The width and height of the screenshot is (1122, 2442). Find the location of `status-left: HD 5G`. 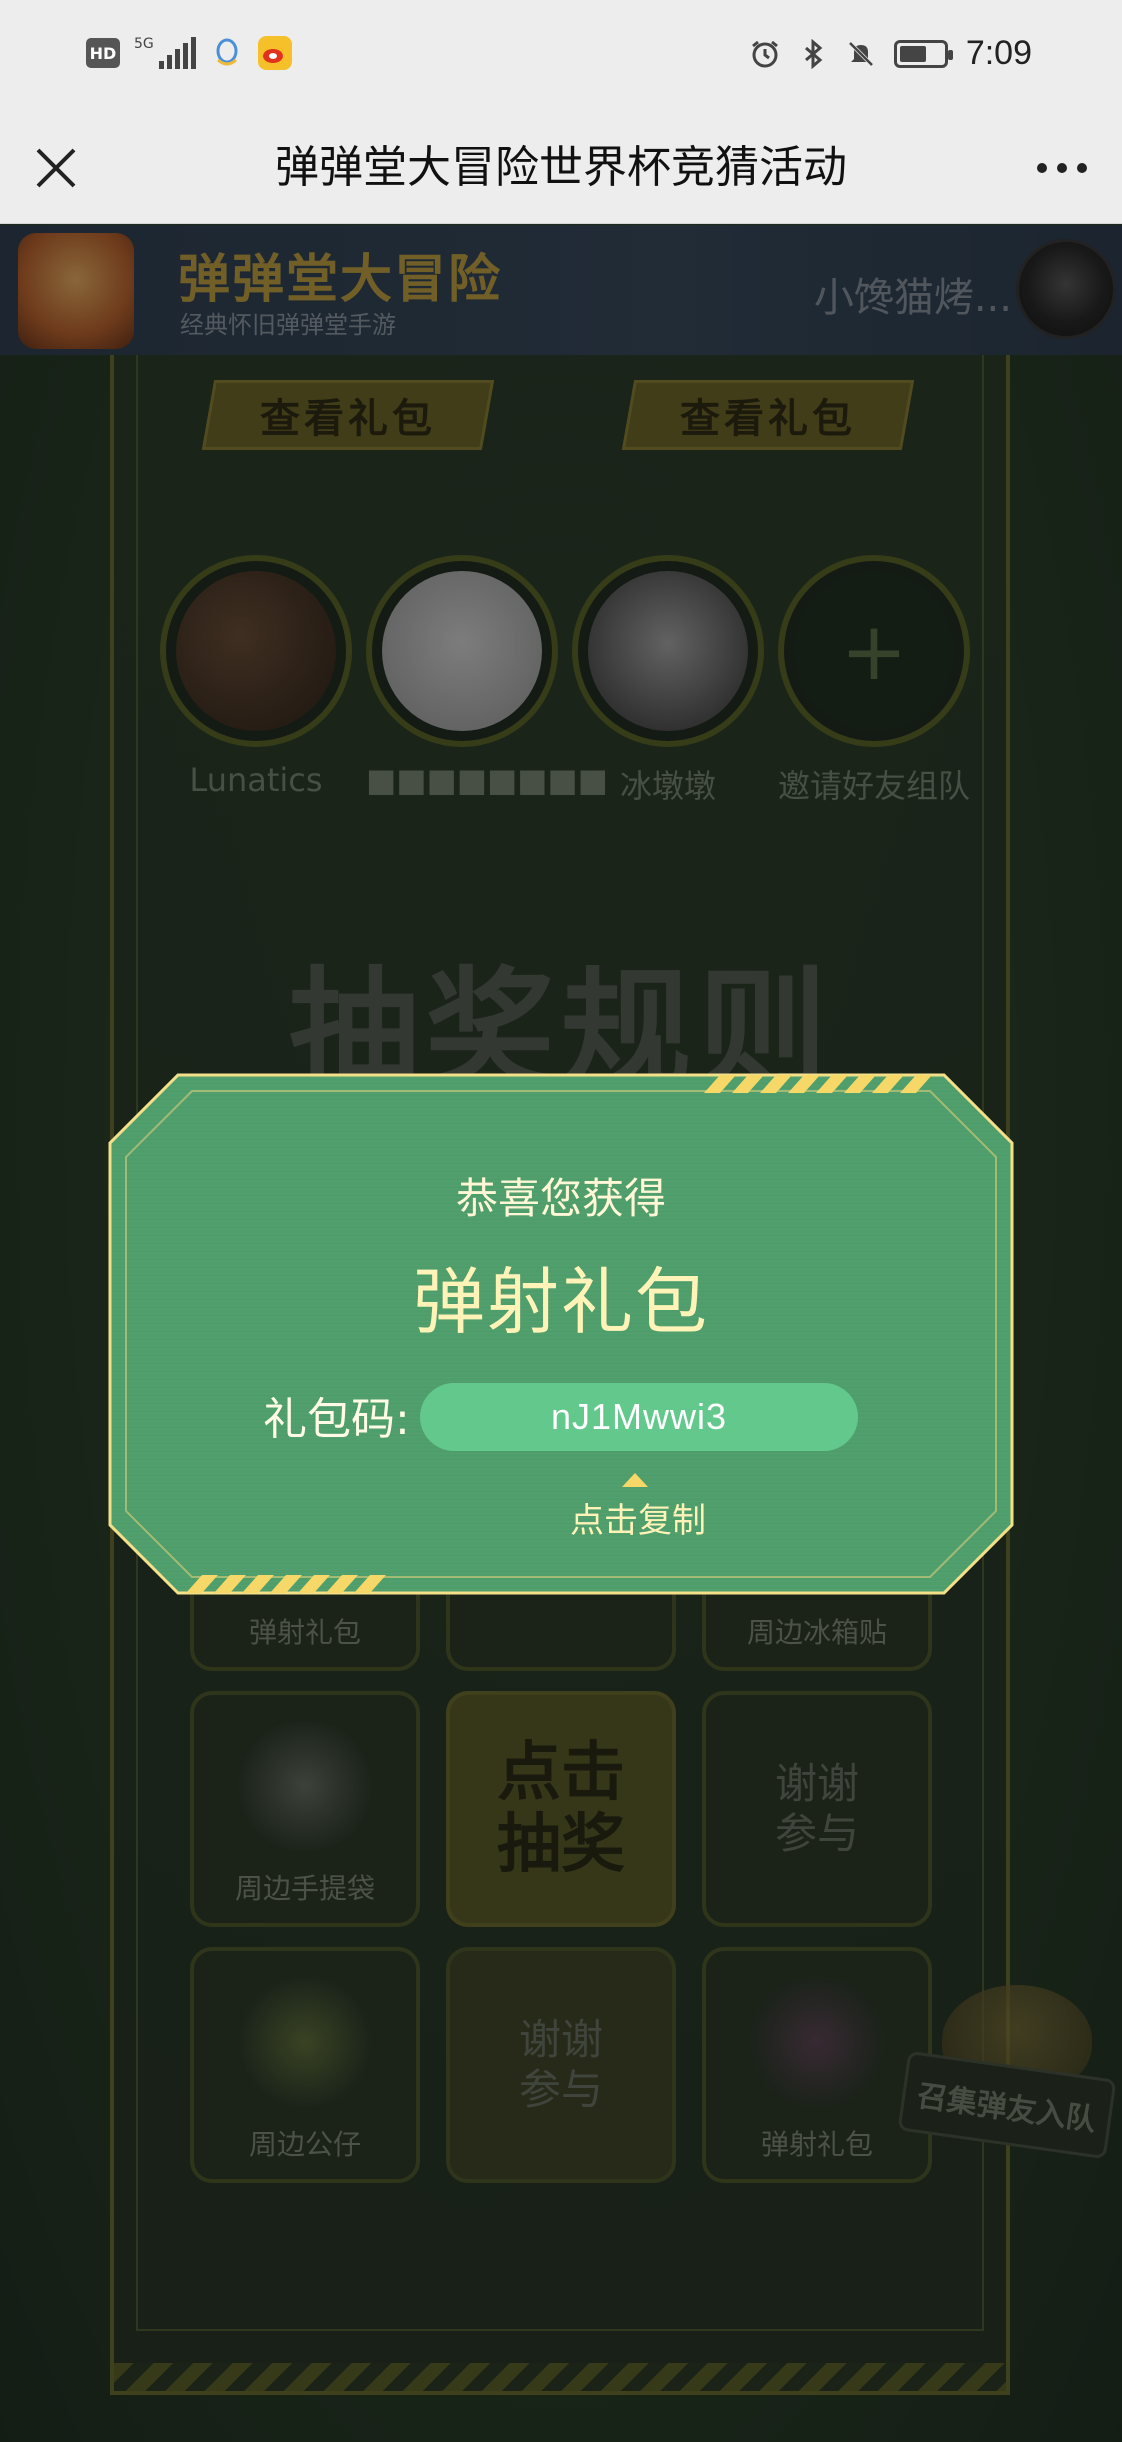

status-left: HD 5G is located at coordinates (189, 53).